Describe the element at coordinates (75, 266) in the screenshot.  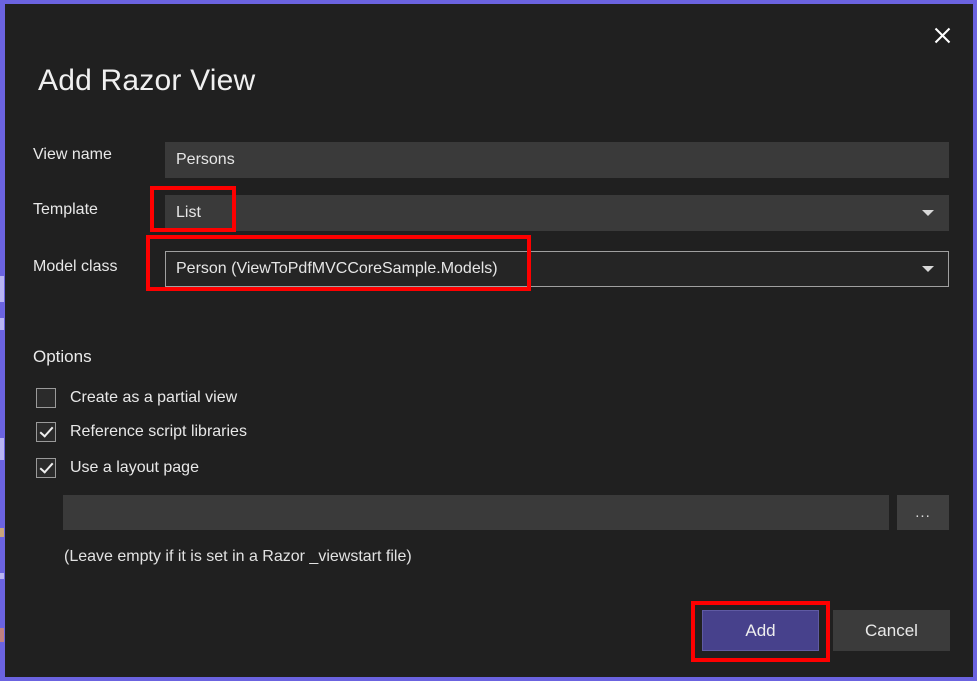
I see `model-class-label: Model class` at that location.